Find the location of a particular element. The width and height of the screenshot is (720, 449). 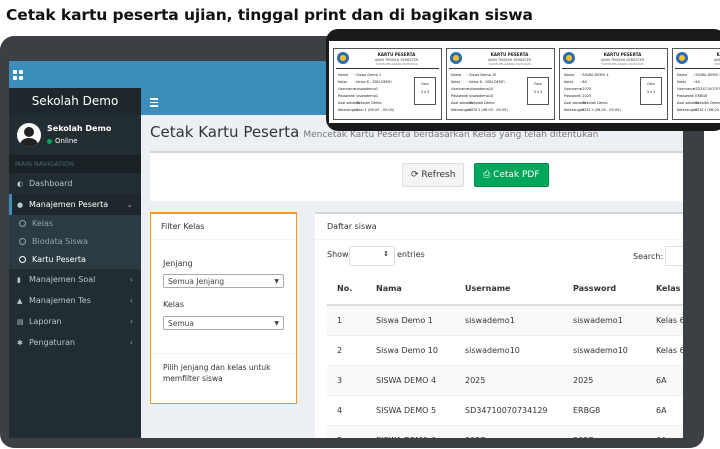

nav-header: MAIN NAVIGATION is located at coordinates (75, 164).